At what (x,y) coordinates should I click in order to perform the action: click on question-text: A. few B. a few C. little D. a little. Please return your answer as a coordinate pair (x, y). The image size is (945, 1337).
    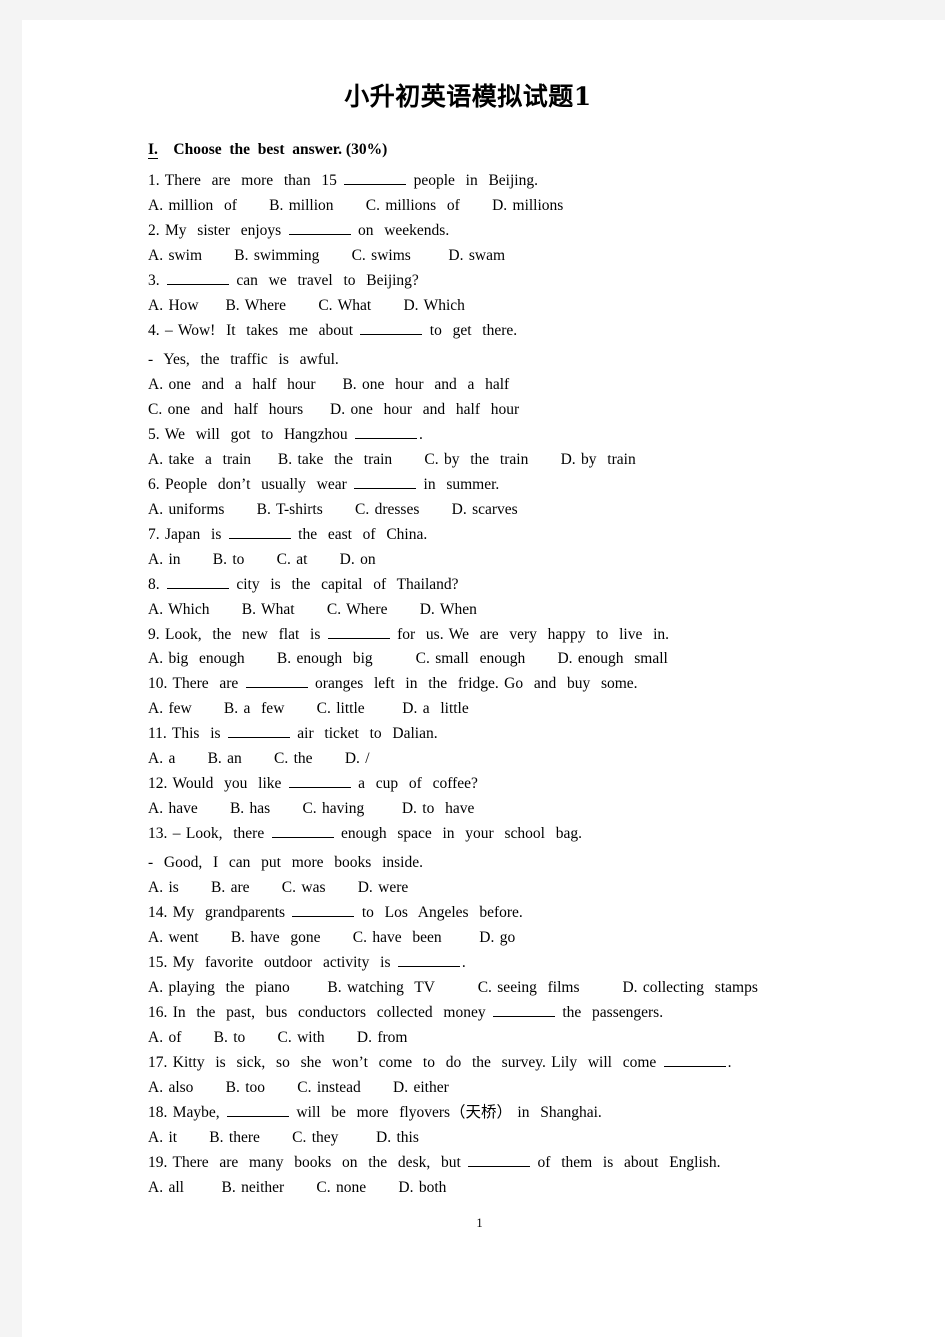
    Looking at the image, I should click on (308, 709).